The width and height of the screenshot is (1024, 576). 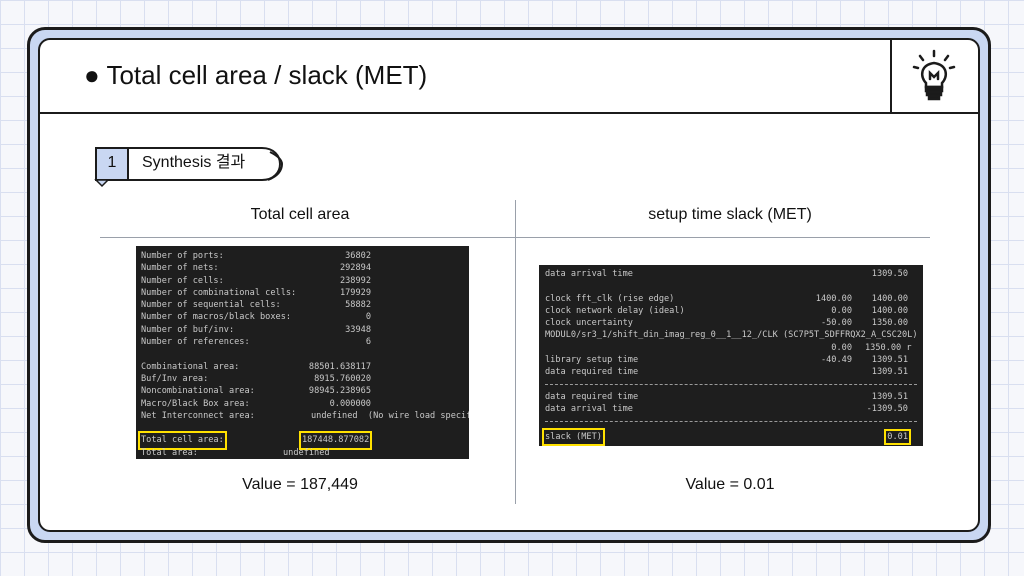 I want to click on report-row: Number of ports: 36802, so click(x=256, y=256).